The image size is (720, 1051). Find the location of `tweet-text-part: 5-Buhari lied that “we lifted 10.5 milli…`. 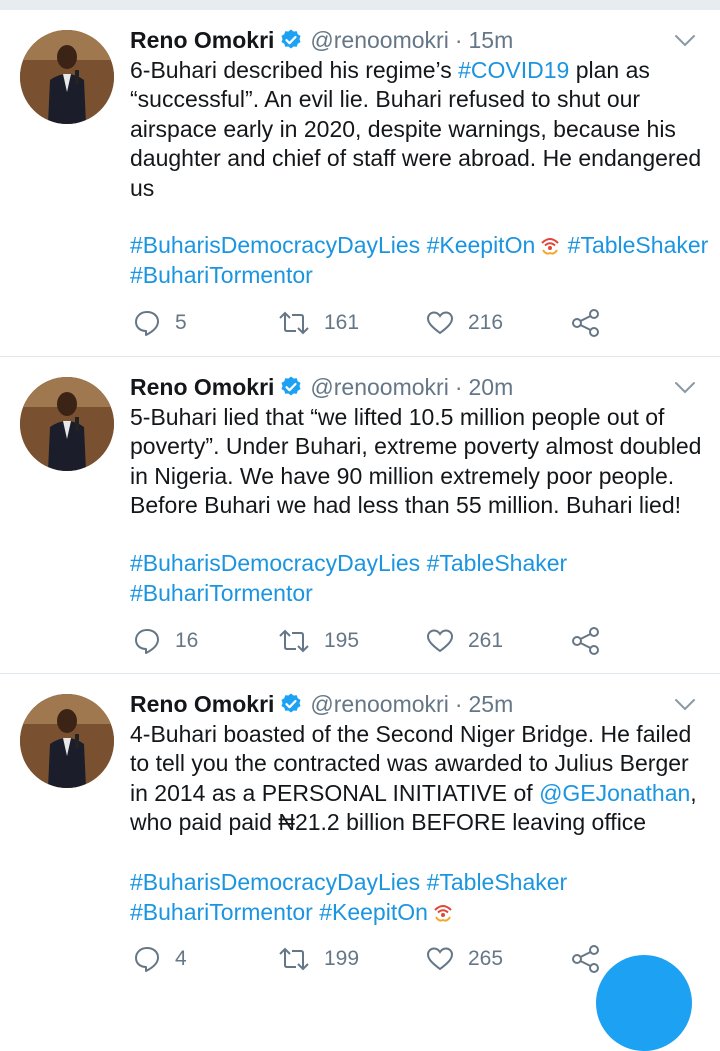

tweet-text-part: 5-Buhari lied that “we lifted 10.5 milli… is located at coordinates (419, 461).